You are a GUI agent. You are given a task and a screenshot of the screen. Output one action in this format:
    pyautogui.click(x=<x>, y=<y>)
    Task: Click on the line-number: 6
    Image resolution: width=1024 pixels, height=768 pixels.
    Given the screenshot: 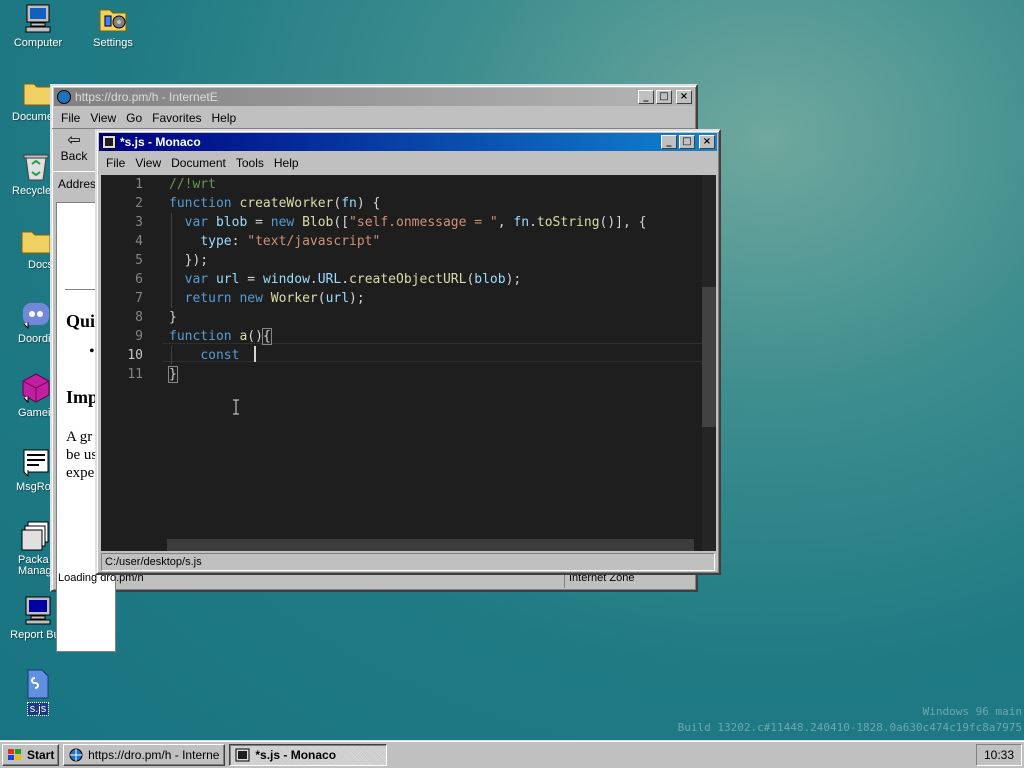 What is the action you would take?
    pyautogui.click(x=139, y=279)
    